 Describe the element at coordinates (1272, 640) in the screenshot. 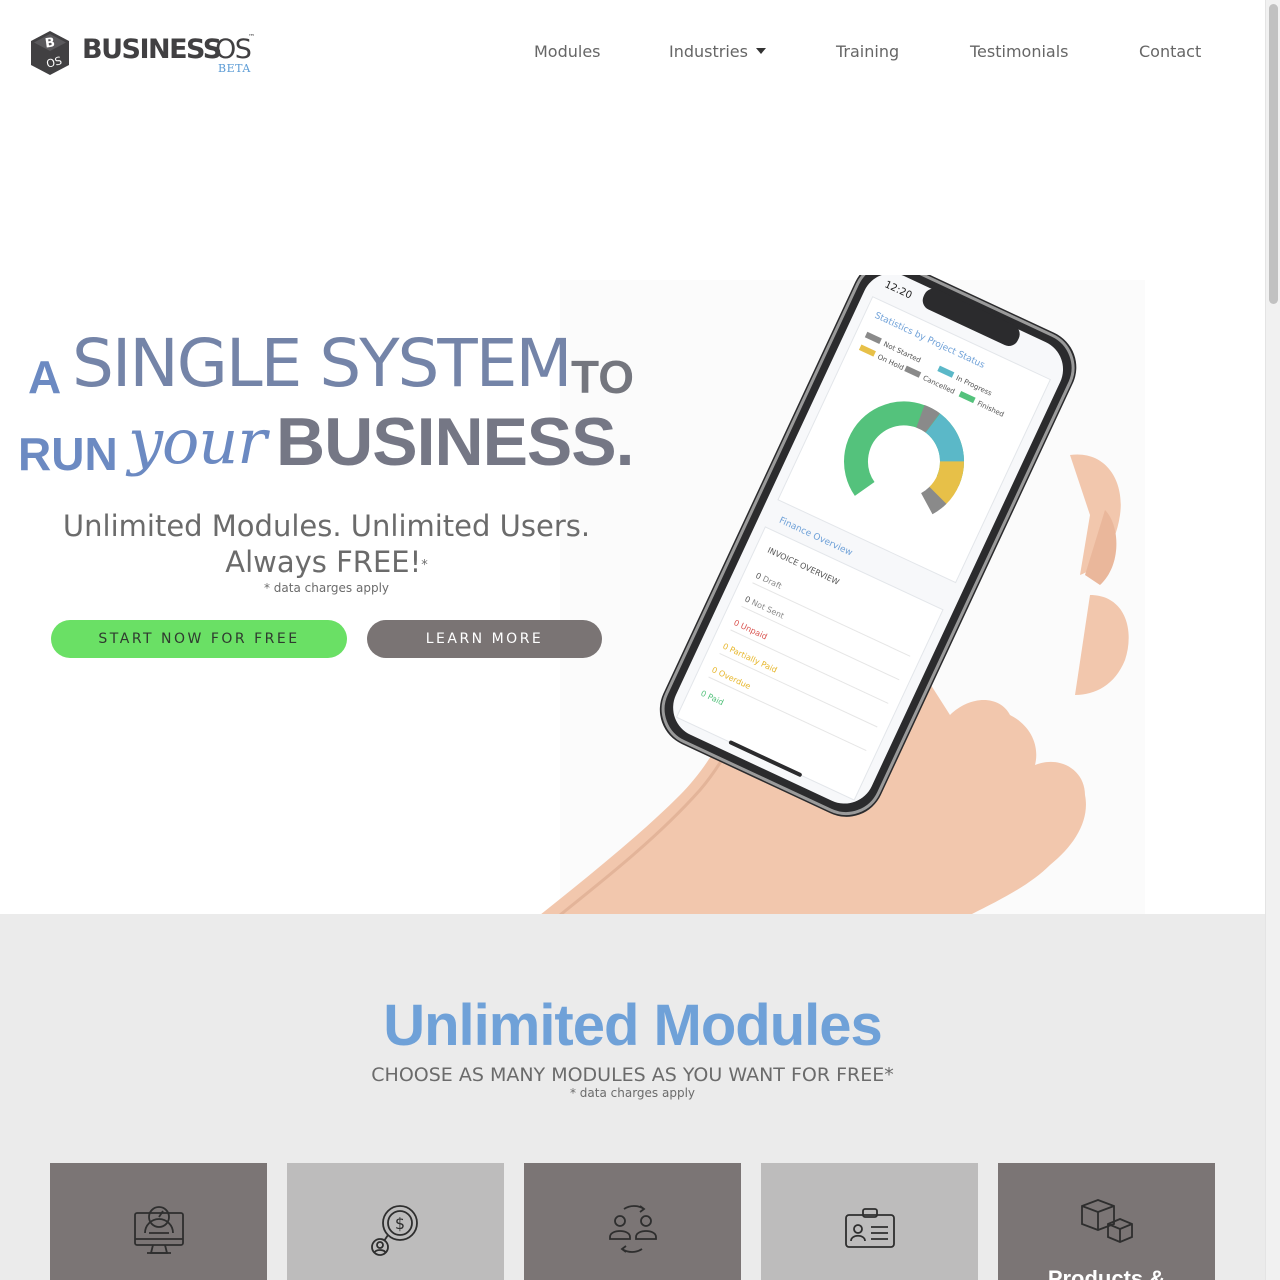

I see `page-scrollbar` at that location.